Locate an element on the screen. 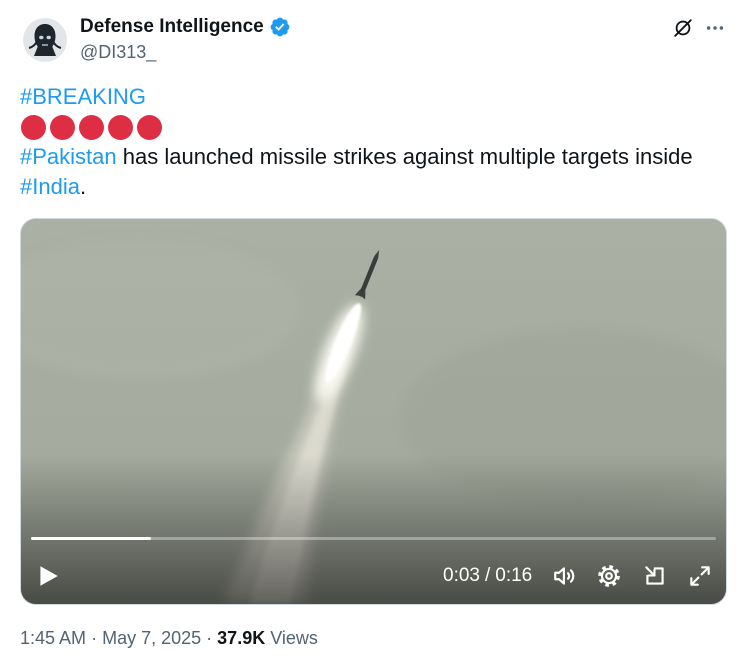  gear-icon is located at coordinates (609, 576).